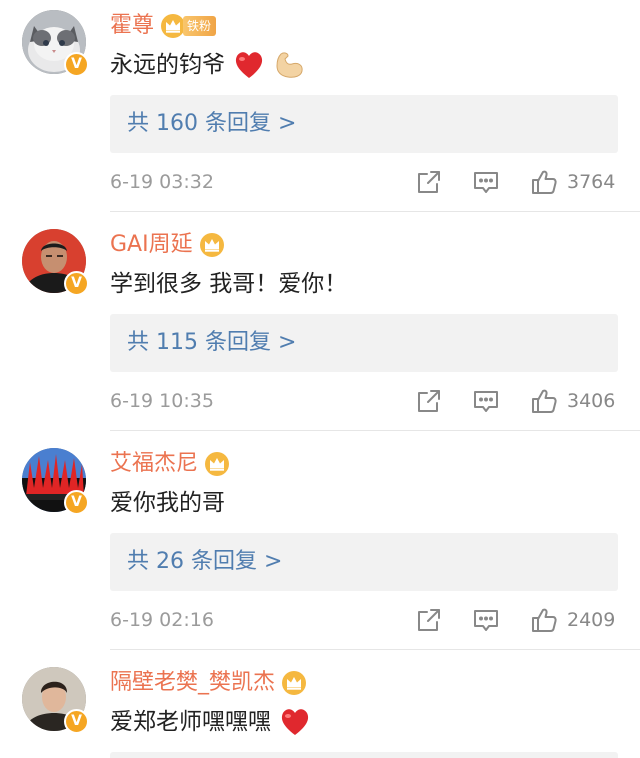  I want to click on timestamp: 6-19 02:16, so click(162, 620).